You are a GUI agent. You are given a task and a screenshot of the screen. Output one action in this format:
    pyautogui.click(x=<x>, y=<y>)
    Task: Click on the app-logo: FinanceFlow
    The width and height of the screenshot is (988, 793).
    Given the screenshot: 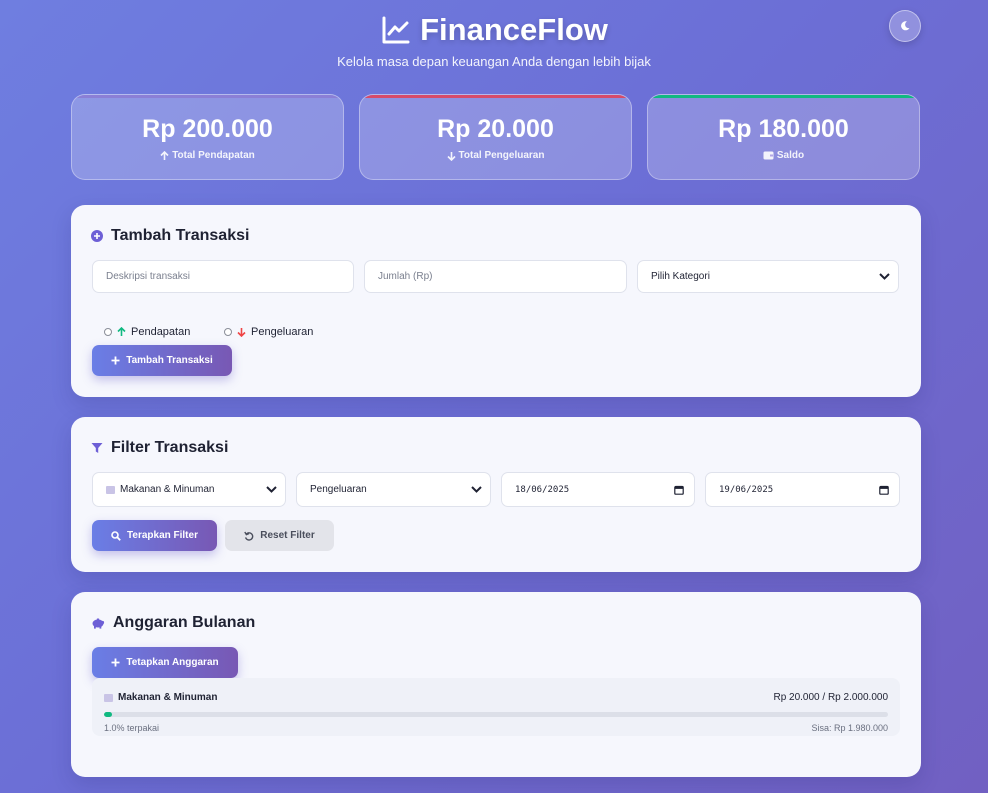 What is the action you would take?
    pyautogui.click(x=494, y=30)
    